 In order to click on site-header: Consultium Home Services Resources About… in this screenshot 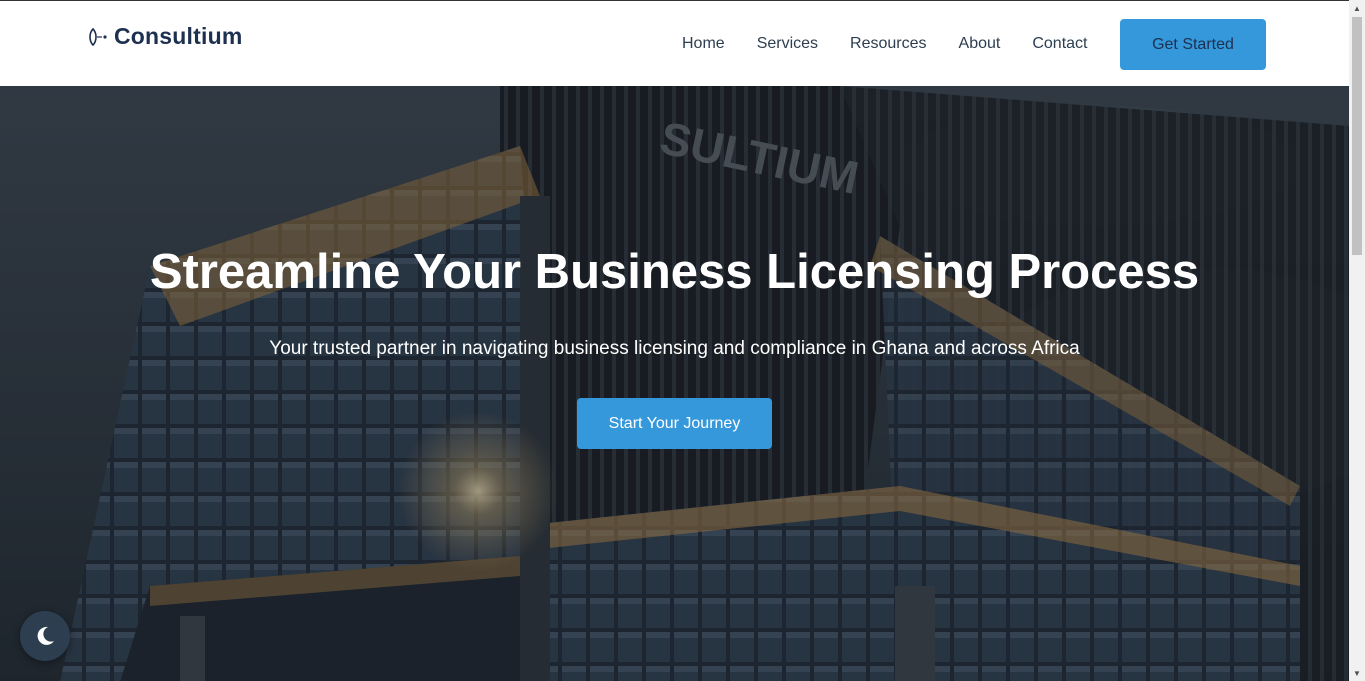, I will do `click(674, 43)`.